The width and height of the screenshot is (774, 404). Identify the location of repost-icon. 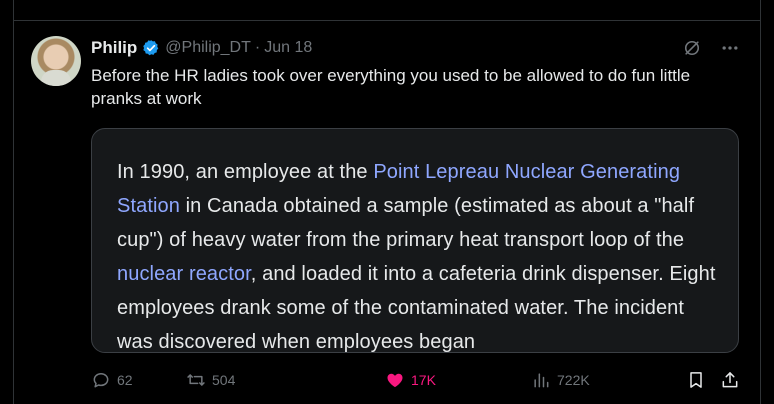
(196, 380).